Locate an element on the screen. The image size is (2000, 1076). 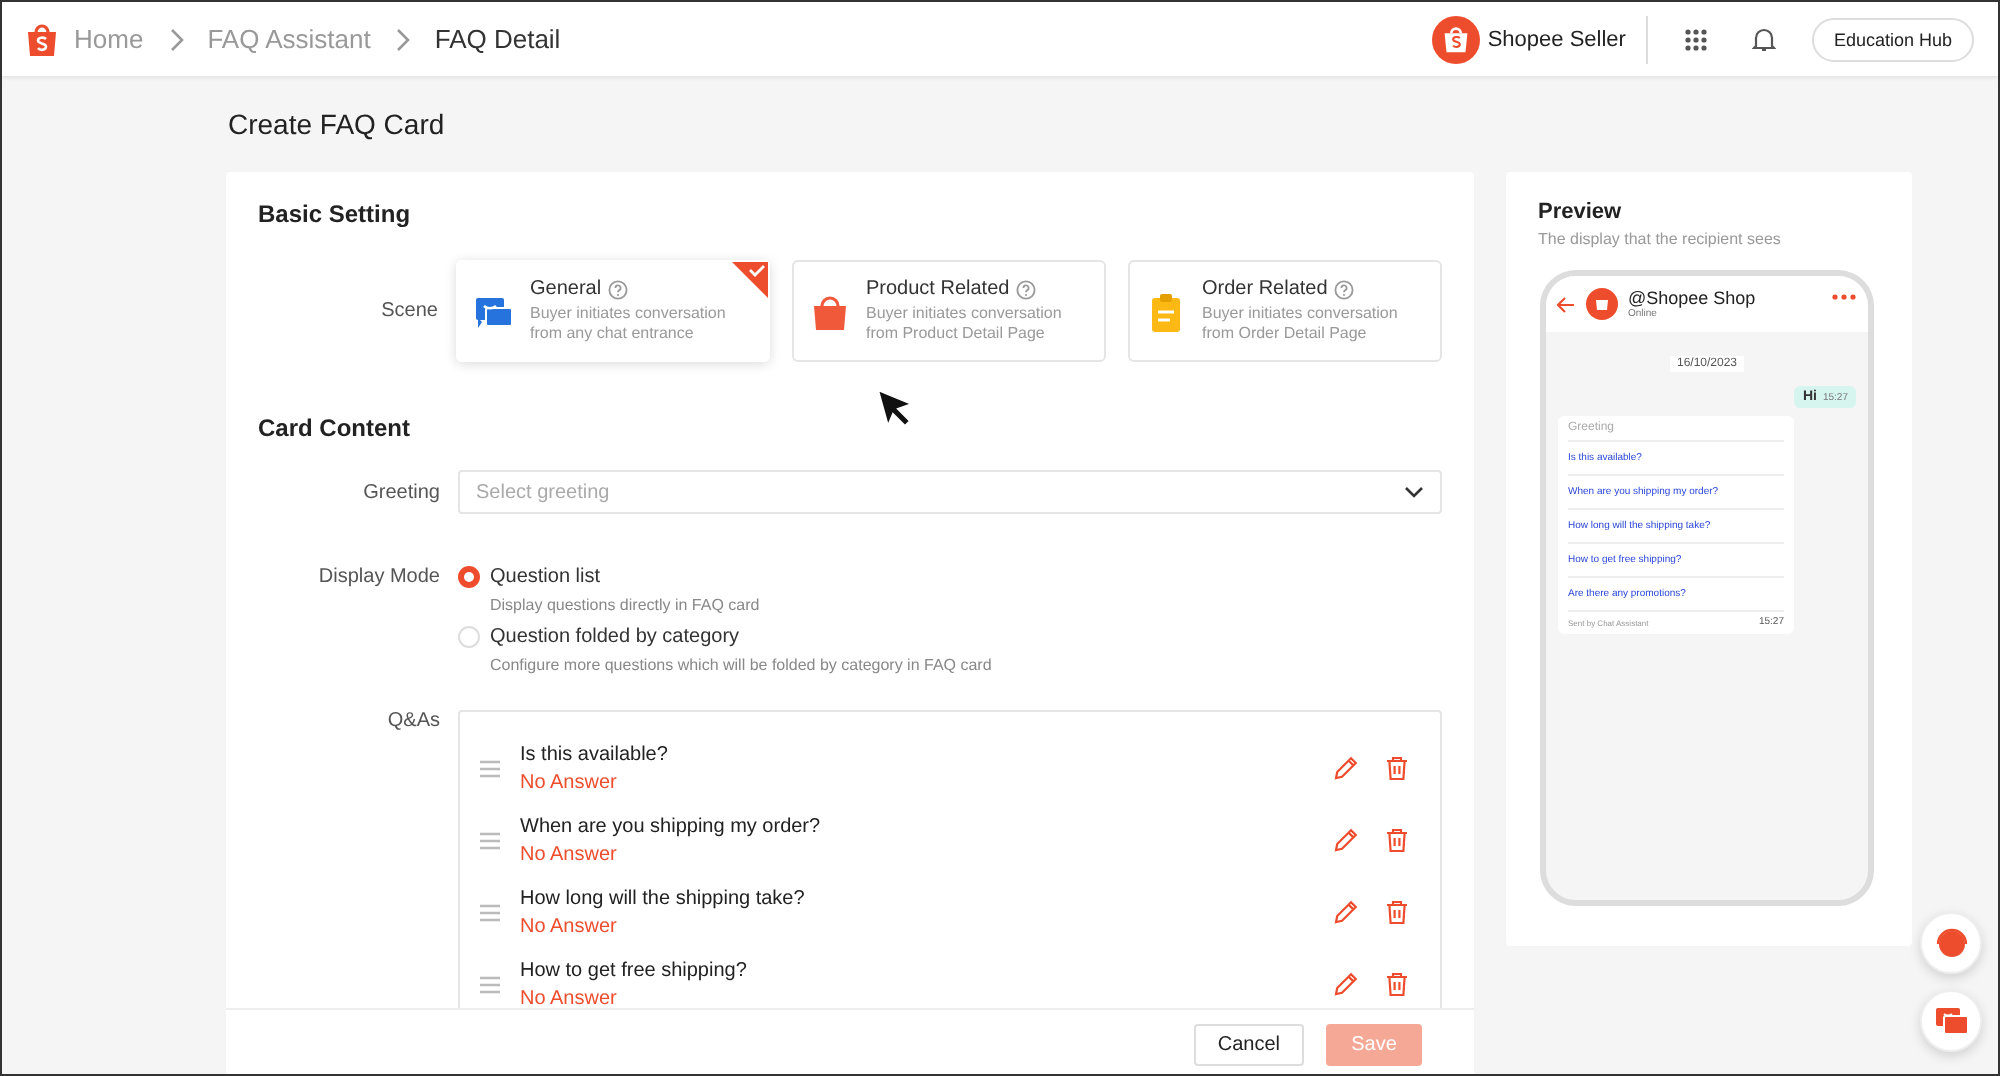
shop-avatar-icon is located at coordinates (1602, 304).